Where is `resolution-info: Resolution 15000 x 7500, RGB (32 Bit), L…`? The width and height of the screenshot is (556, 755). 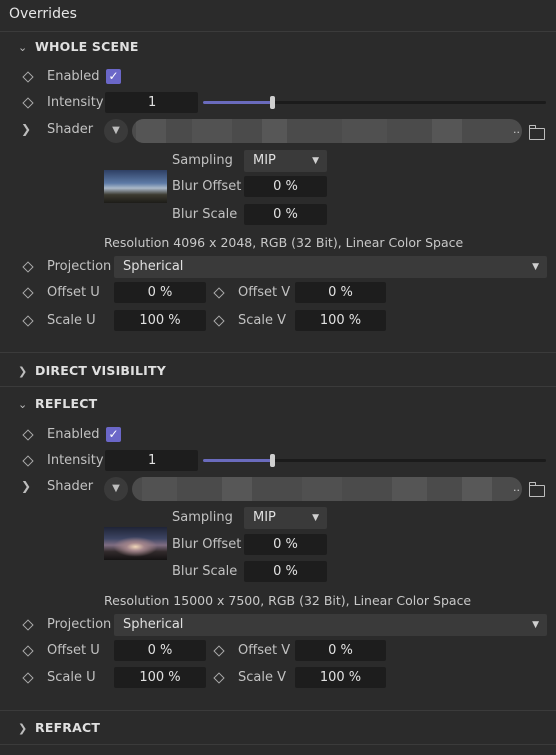
resolution-info: Resolution 15000 x 7500, RGB (32 Bit), L… is located at coordinates (288, 600).